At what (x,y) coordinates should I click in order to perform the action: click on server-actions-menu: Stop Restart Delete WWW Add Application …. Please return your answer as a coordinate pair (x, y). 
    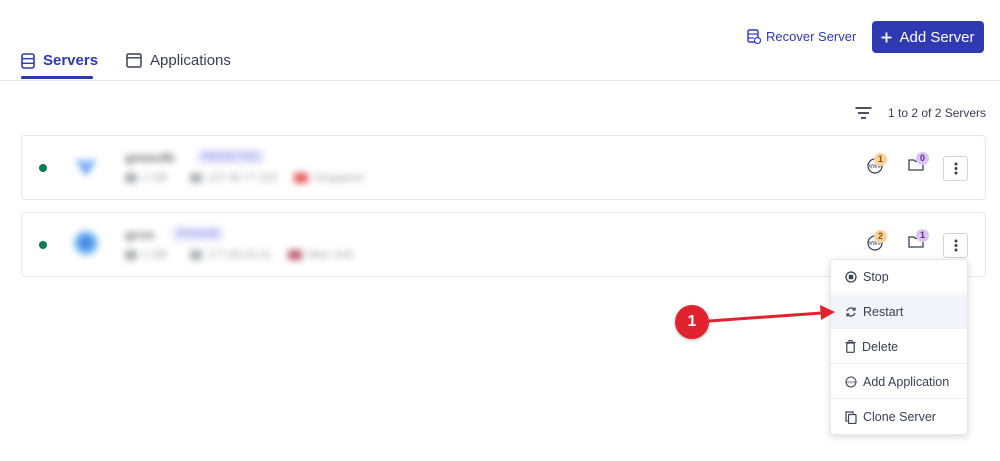
    Looking at the image, I should click on (899, 347).